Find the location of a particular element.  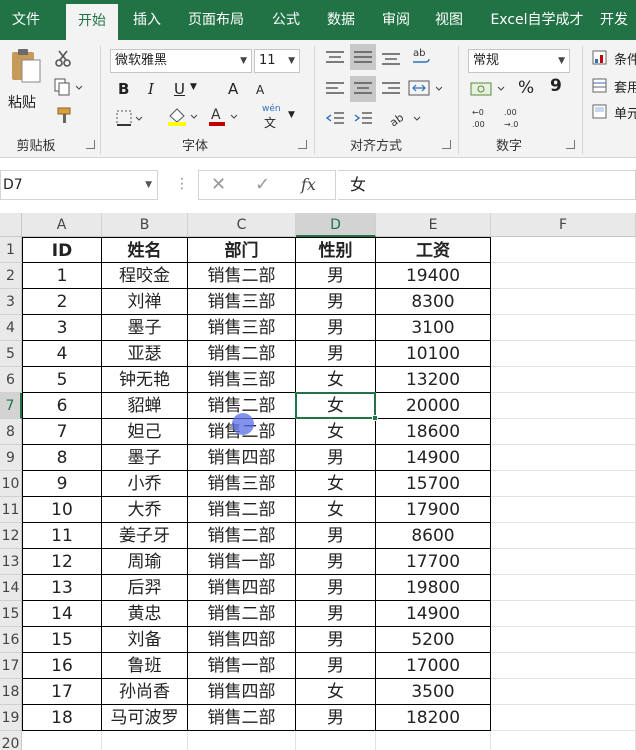

cell-b4: 墨子 is located at coordinates (145, 328).